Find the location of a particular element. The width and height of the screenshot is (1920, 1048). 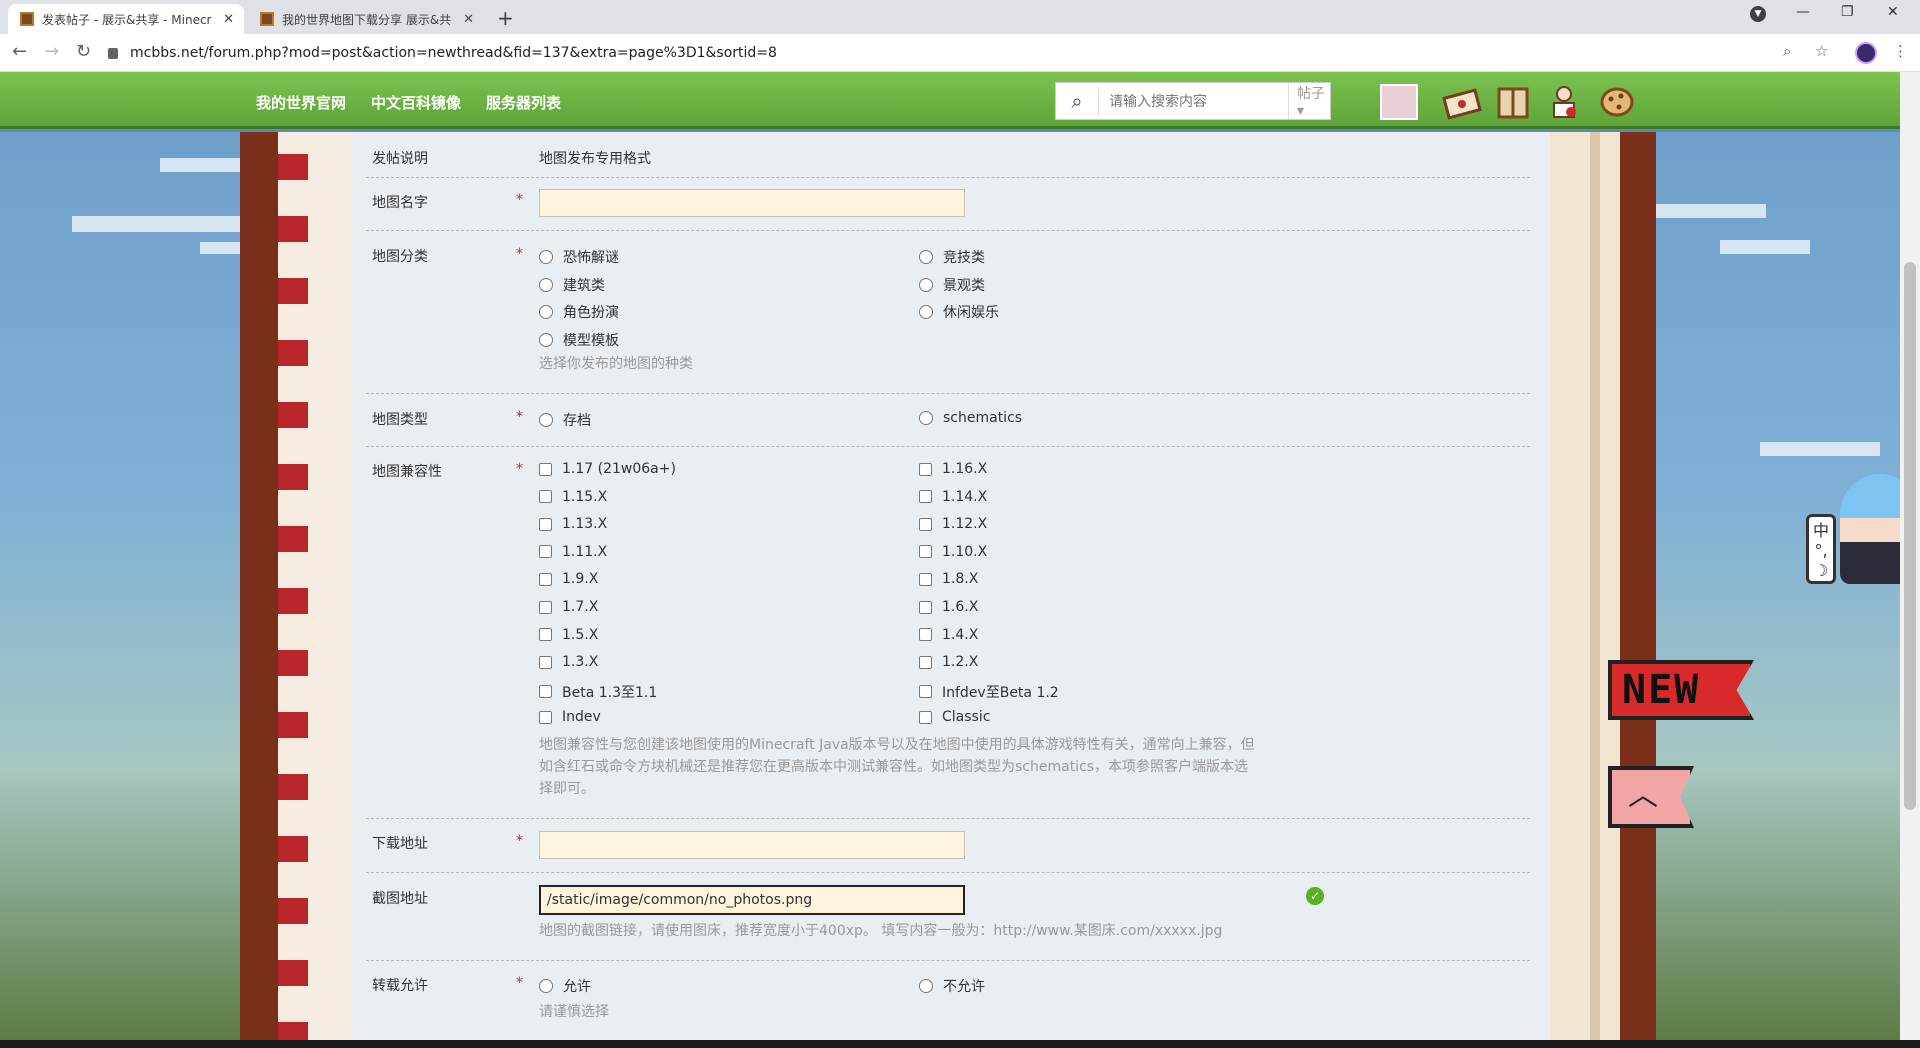

category-scenery-radio: 景观类 is located at coordinates (952, 285).